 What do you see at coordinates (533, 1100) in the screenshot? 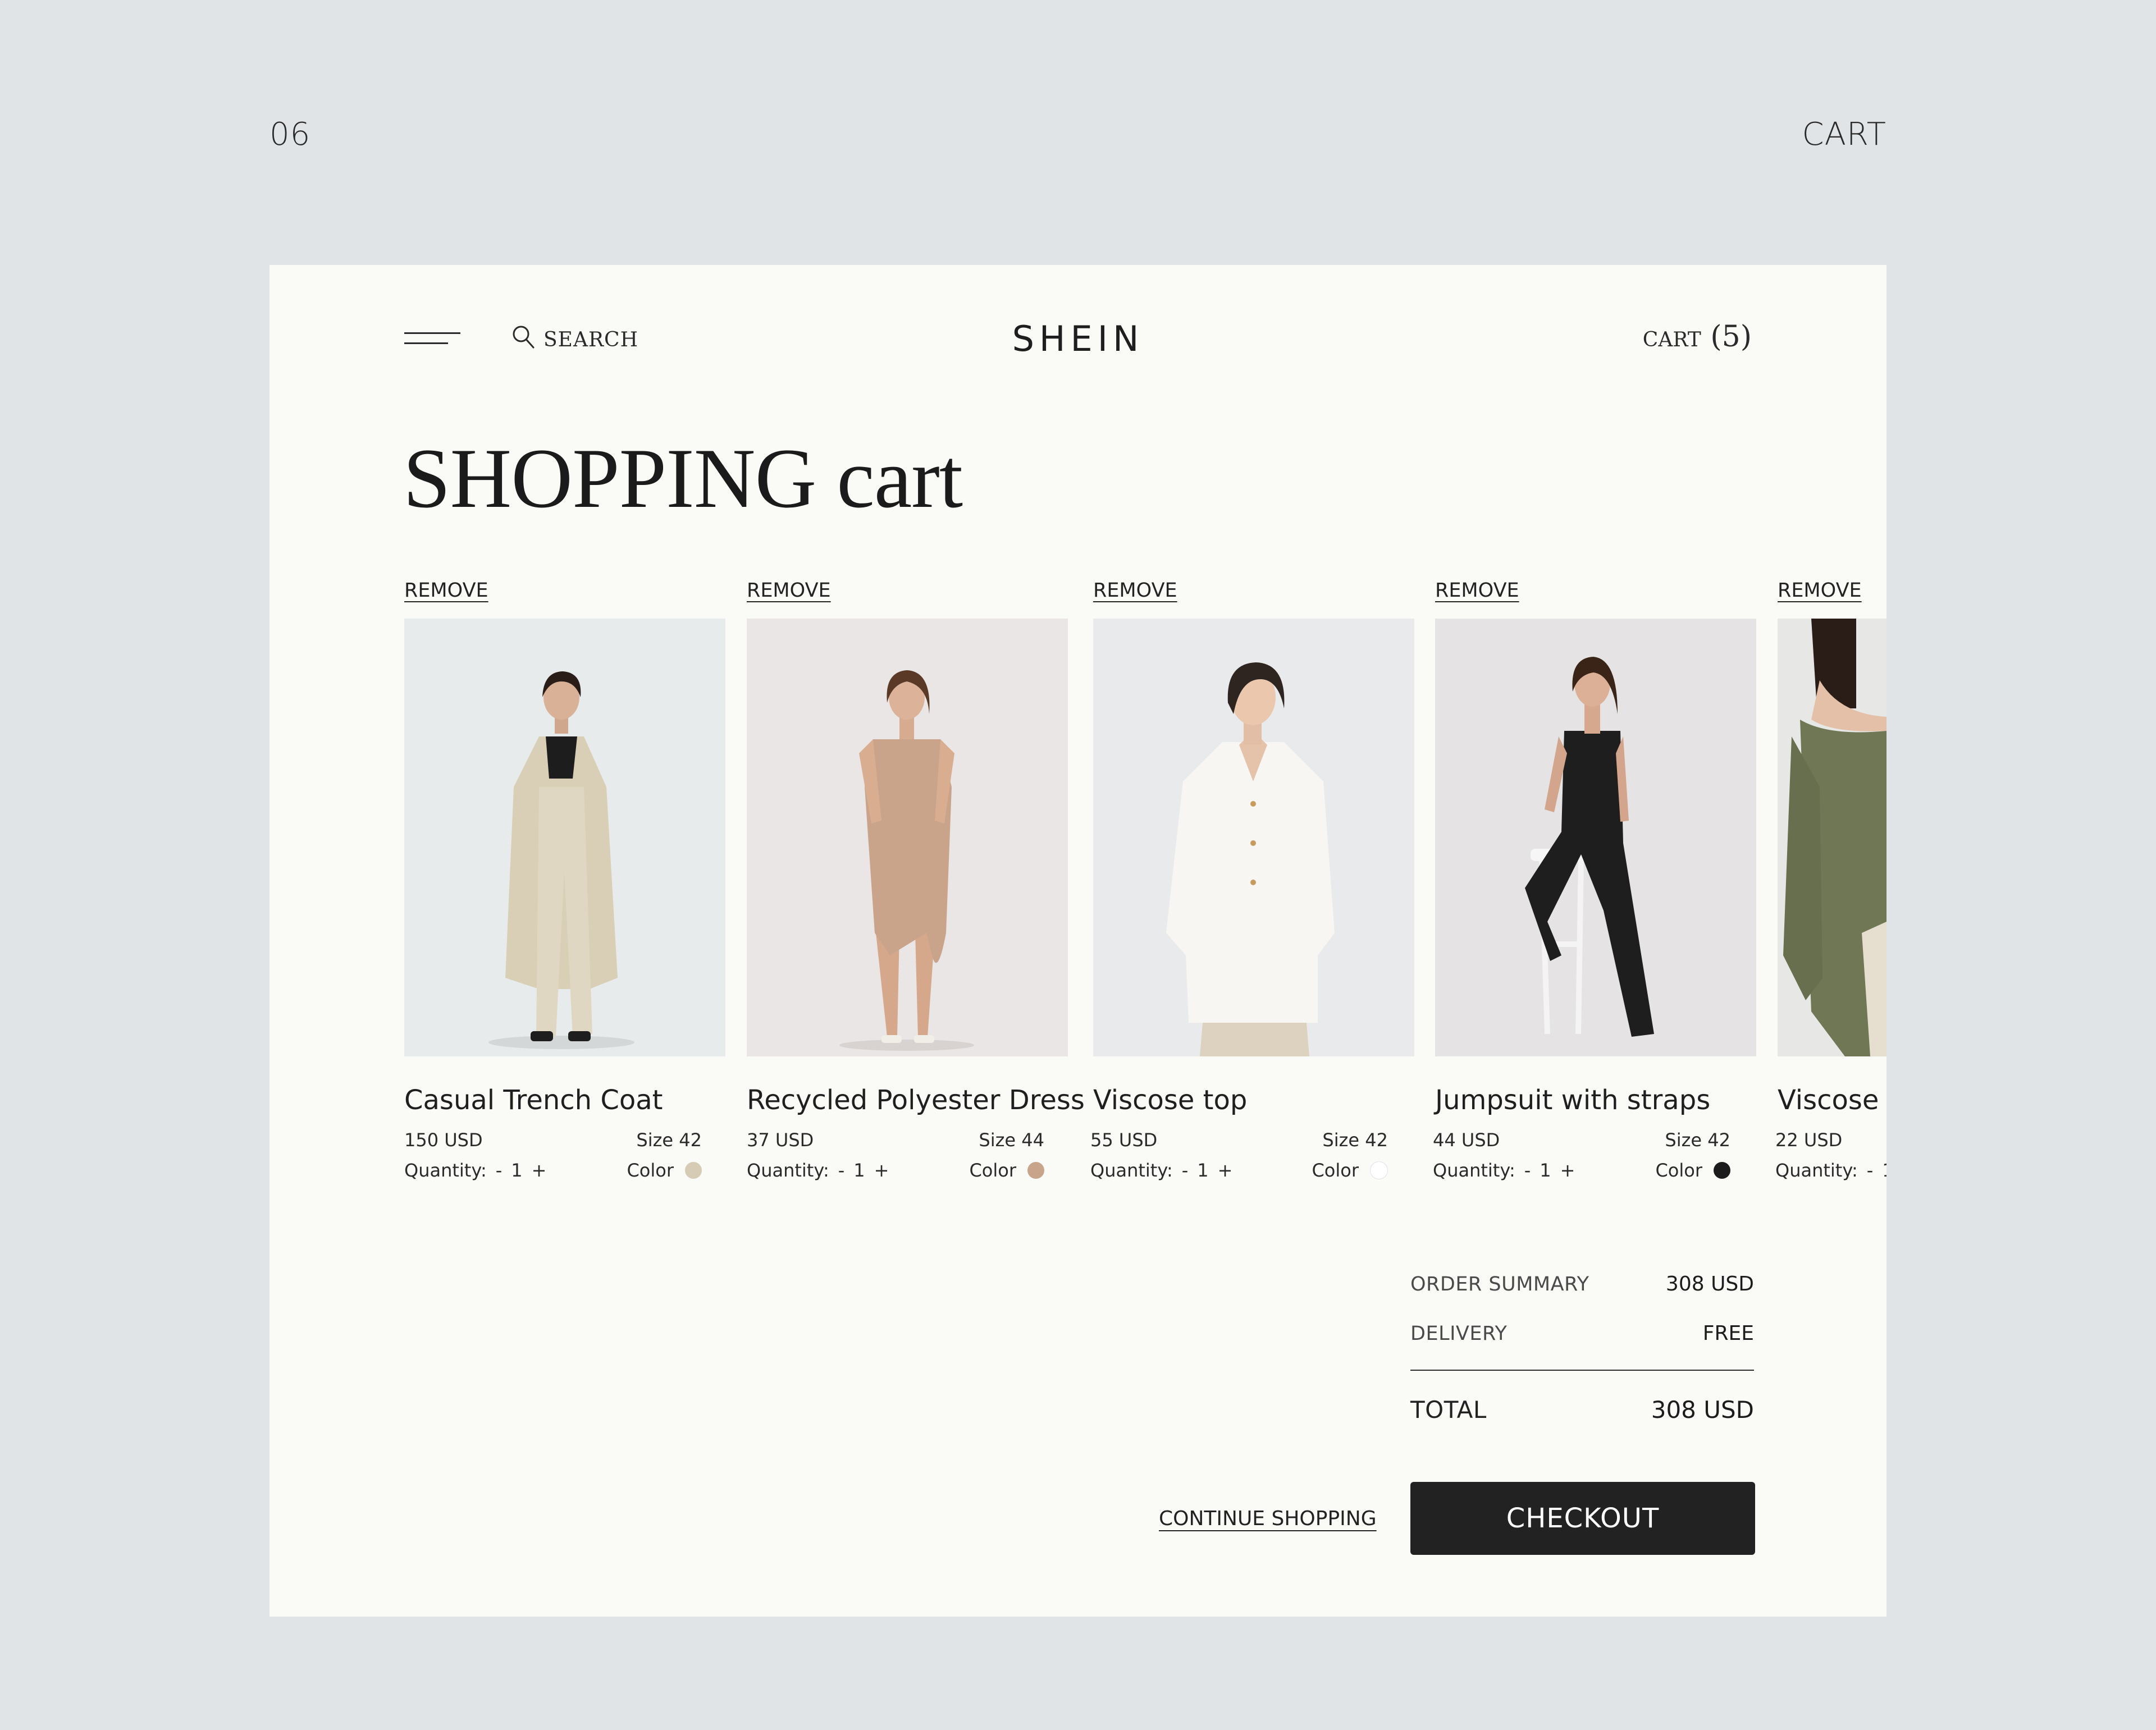
I see `product-name: Casual Trench Coat` at bounding box center [533, 1100].